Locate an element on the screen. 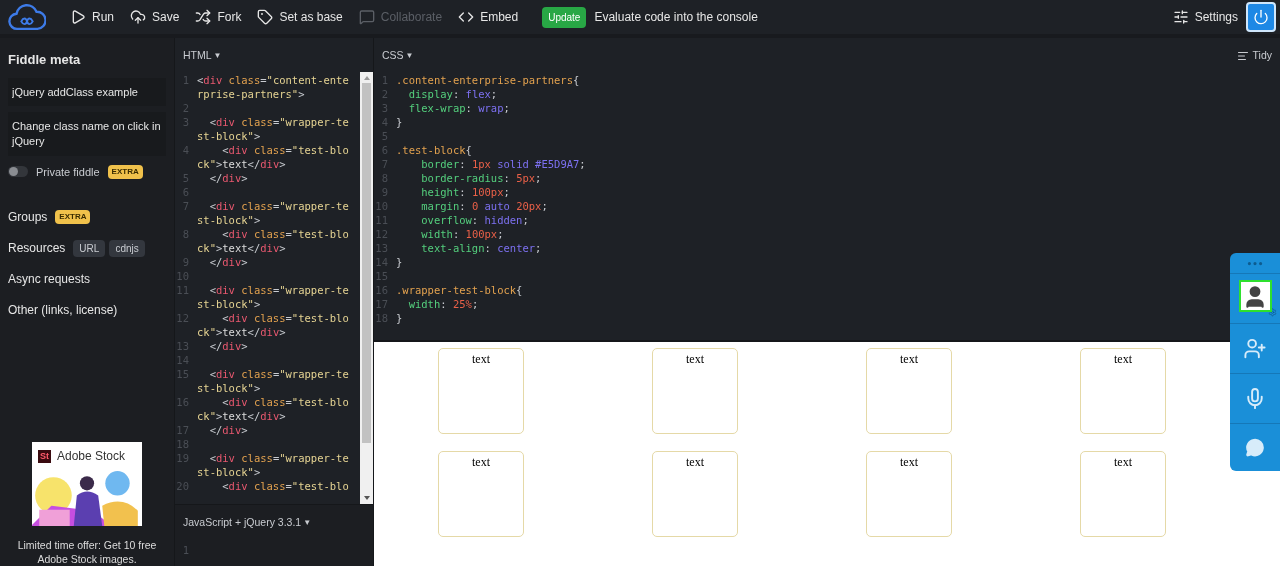 The height and width of the screenshot is (566, 1280). code-line: .content-enterprise-partners{ is located at coordinates (488, 80).